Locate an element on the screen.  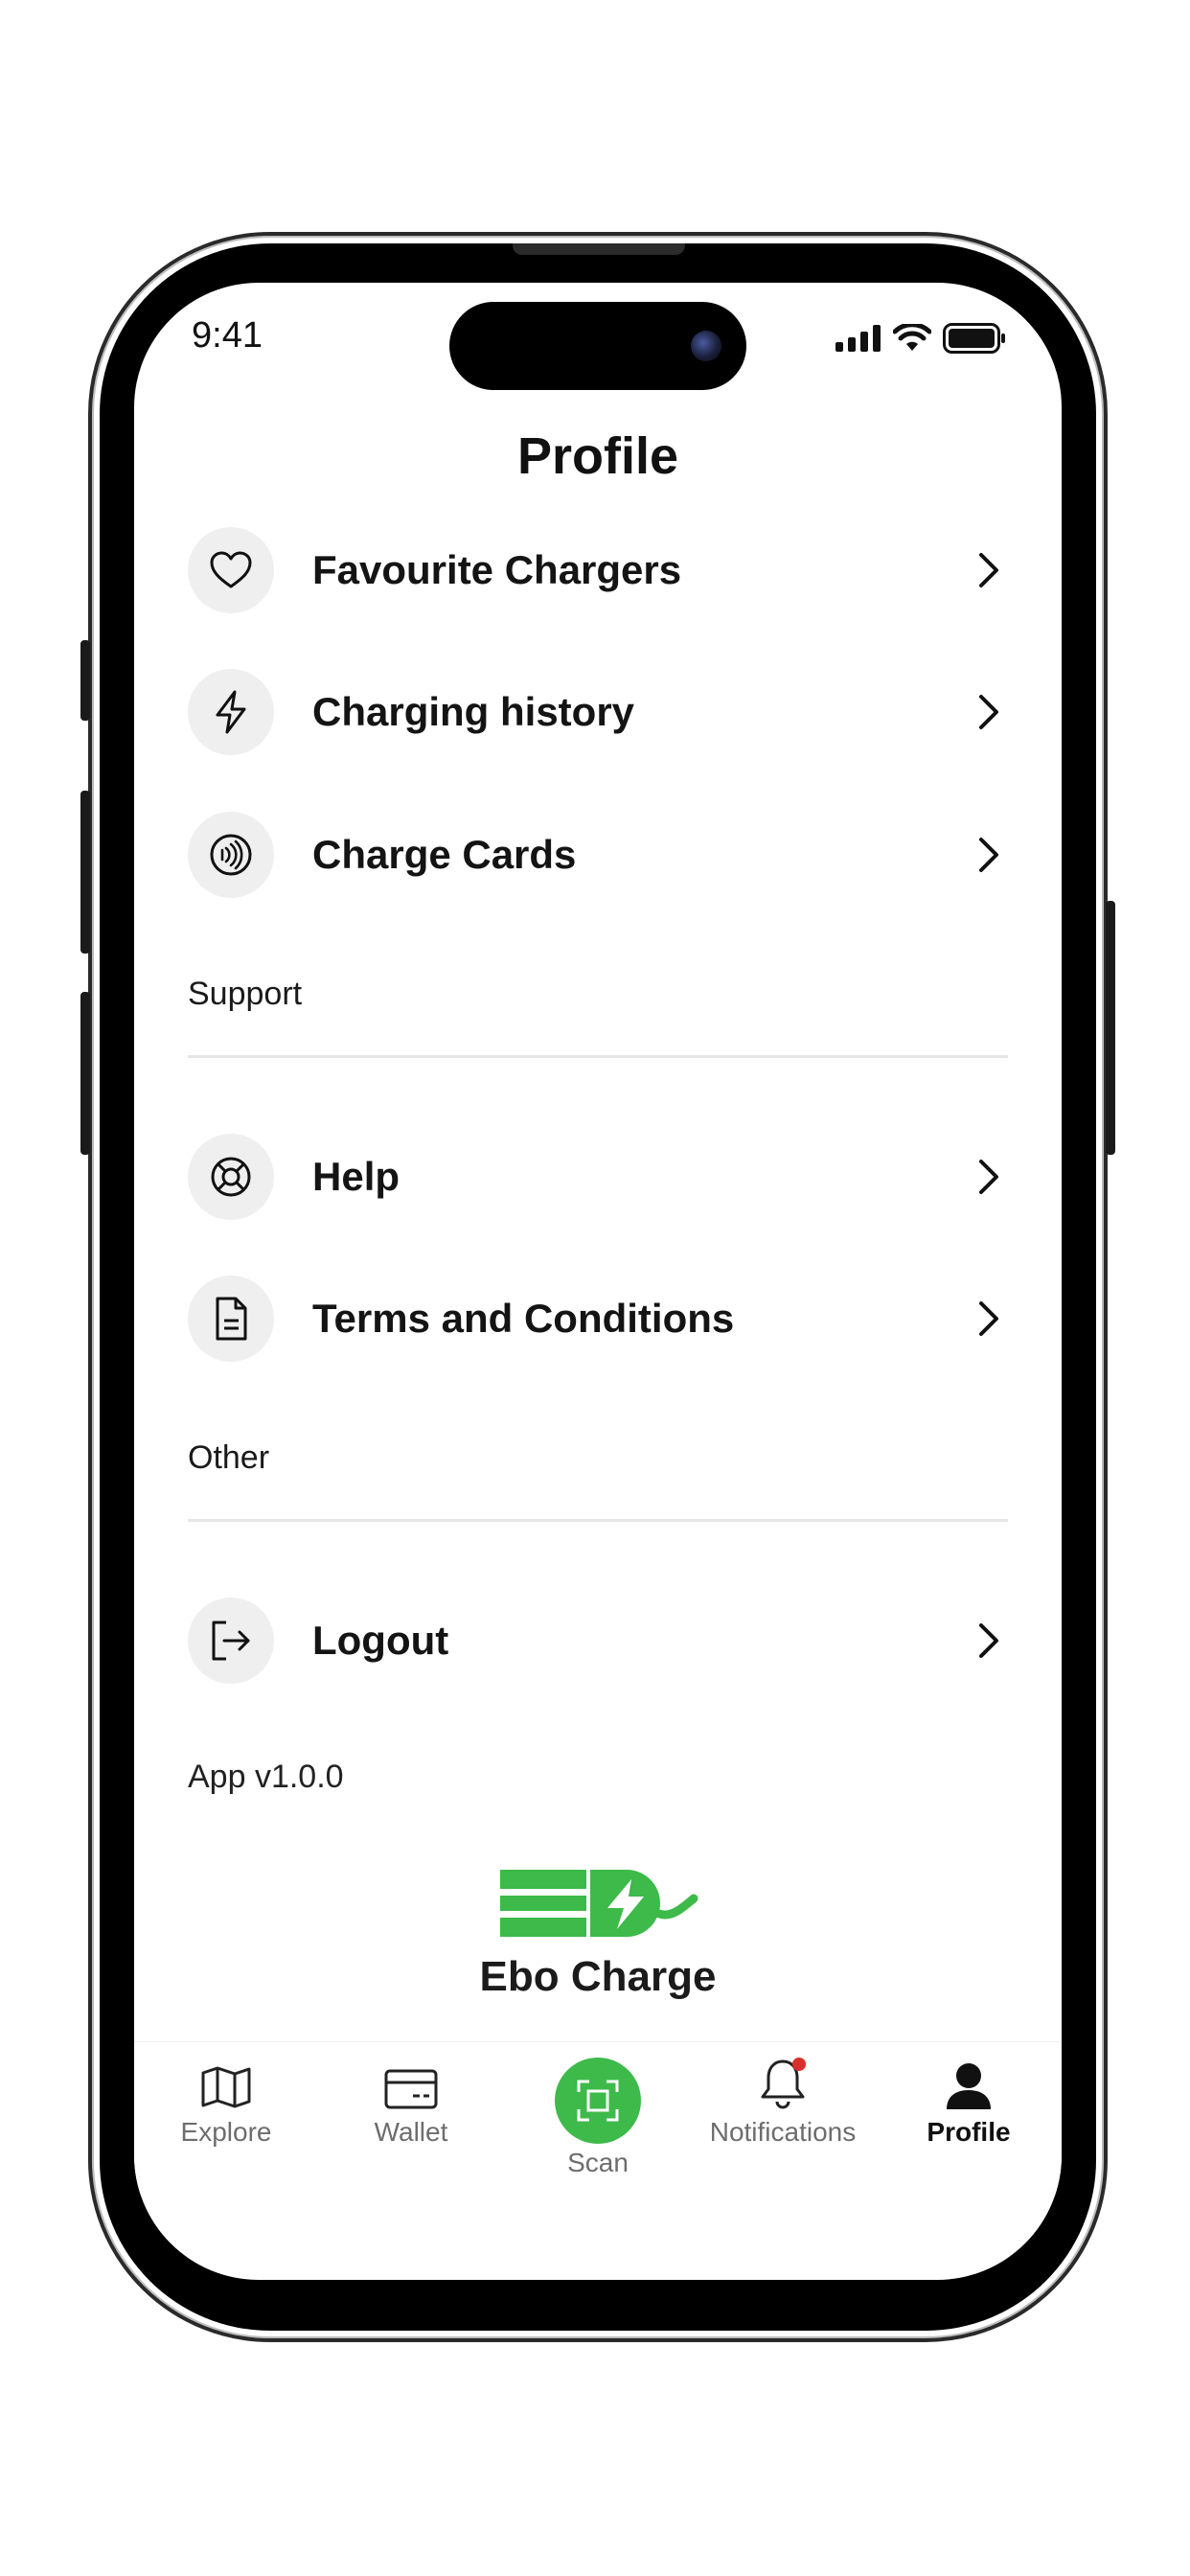
menu-item-label: Charging history is located at coordinates (474, 711).